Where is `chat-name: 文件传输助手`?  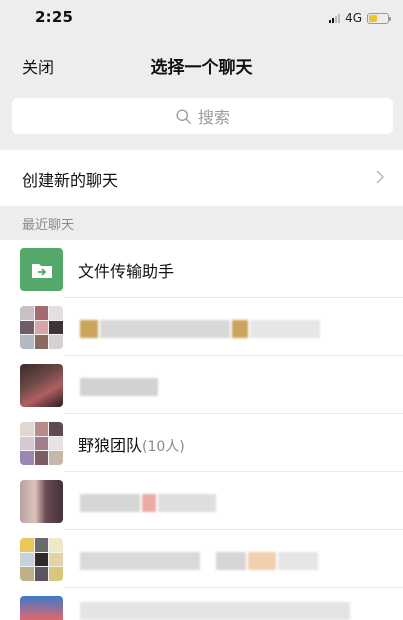 chat-name: 文件传输助手 is located at coordinates (126, 271).